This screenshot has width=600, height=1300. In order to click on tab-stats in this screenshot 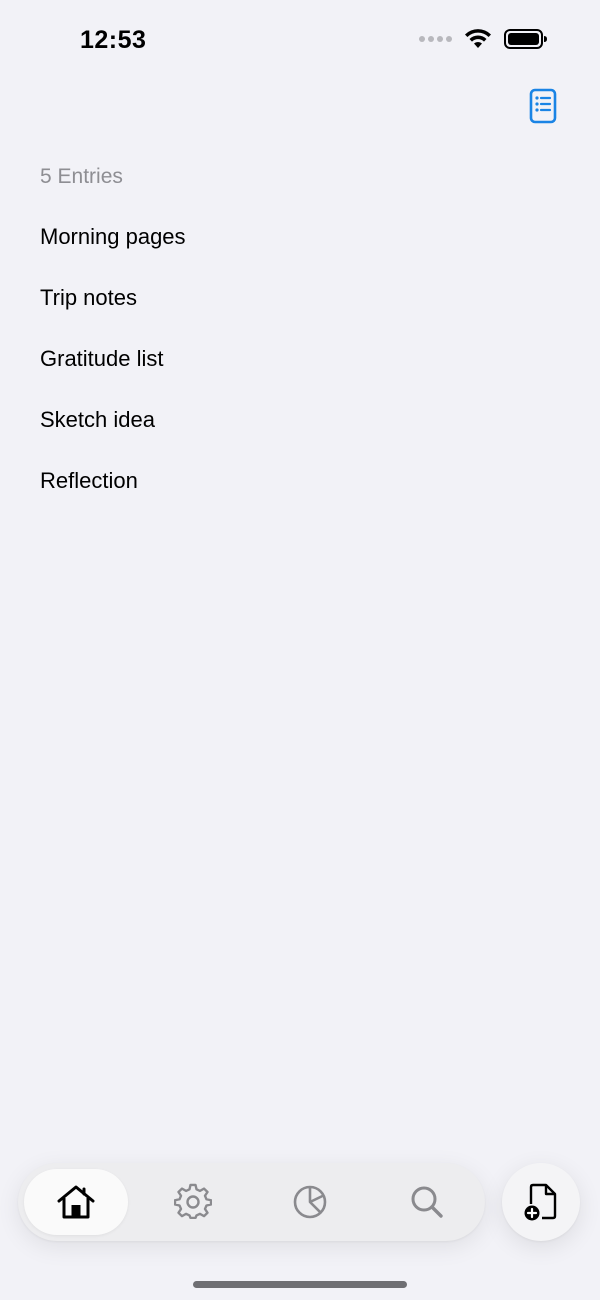, I will do `click(310, 1202)`.